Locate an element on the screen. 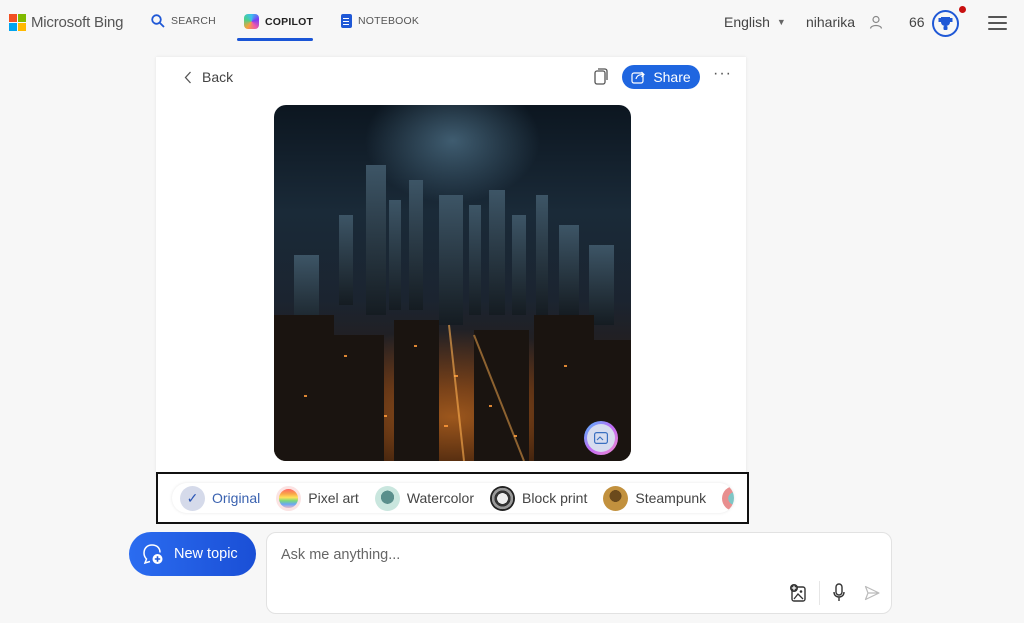  composer-divider is located at coordinates (819, 593).